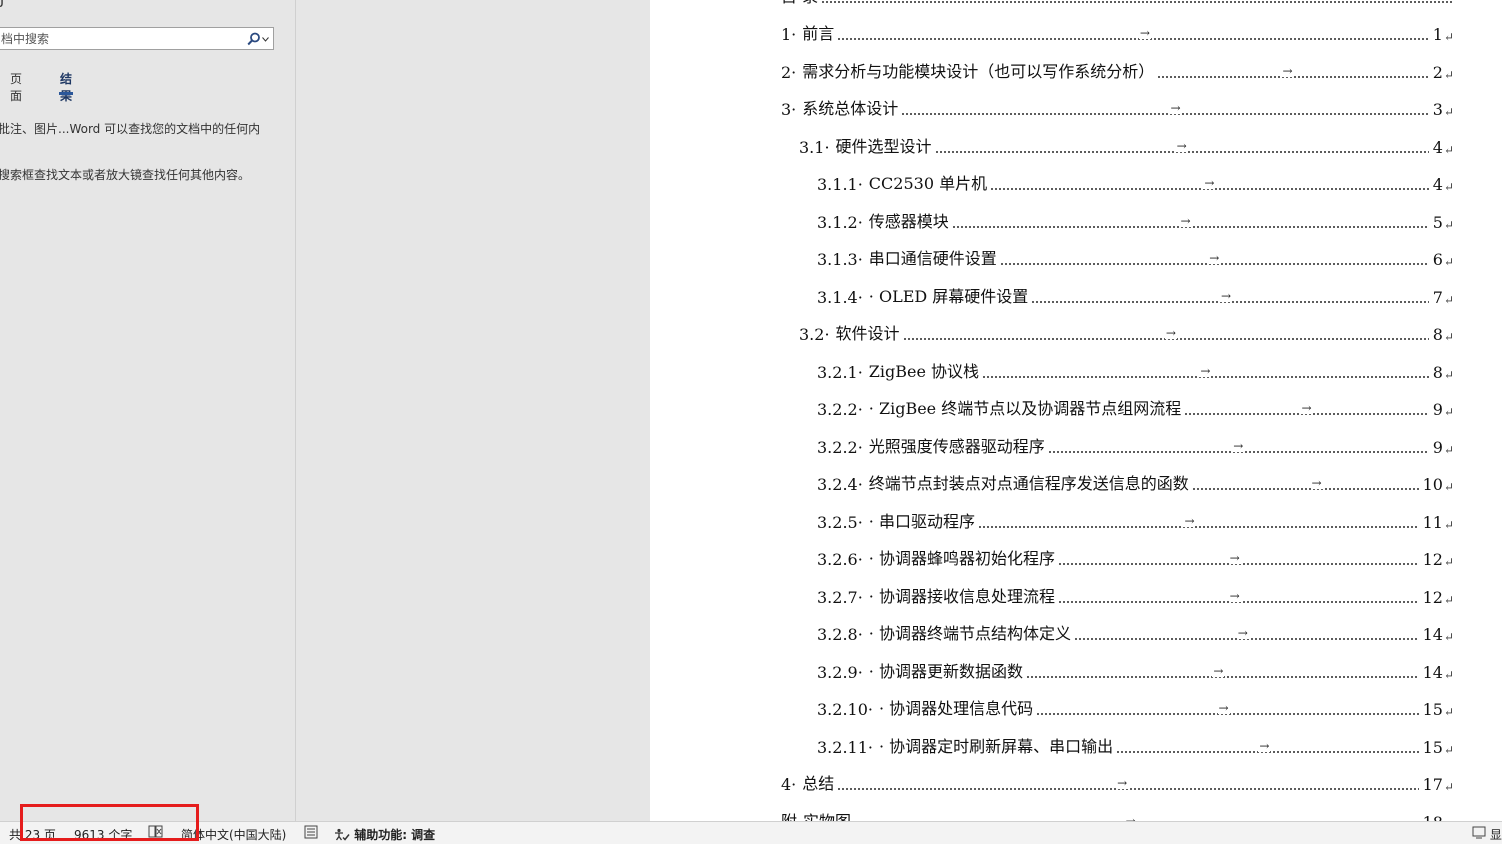  Describe the element at coordinates (840, 409) in the screenshot. I see `toc-entry-number: 3.2.2·` at that location.